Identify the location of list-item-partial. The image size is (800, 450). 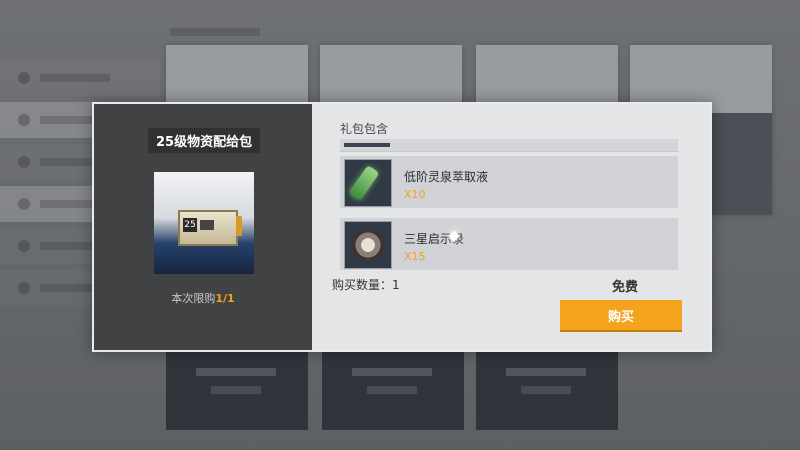
(509, 145).